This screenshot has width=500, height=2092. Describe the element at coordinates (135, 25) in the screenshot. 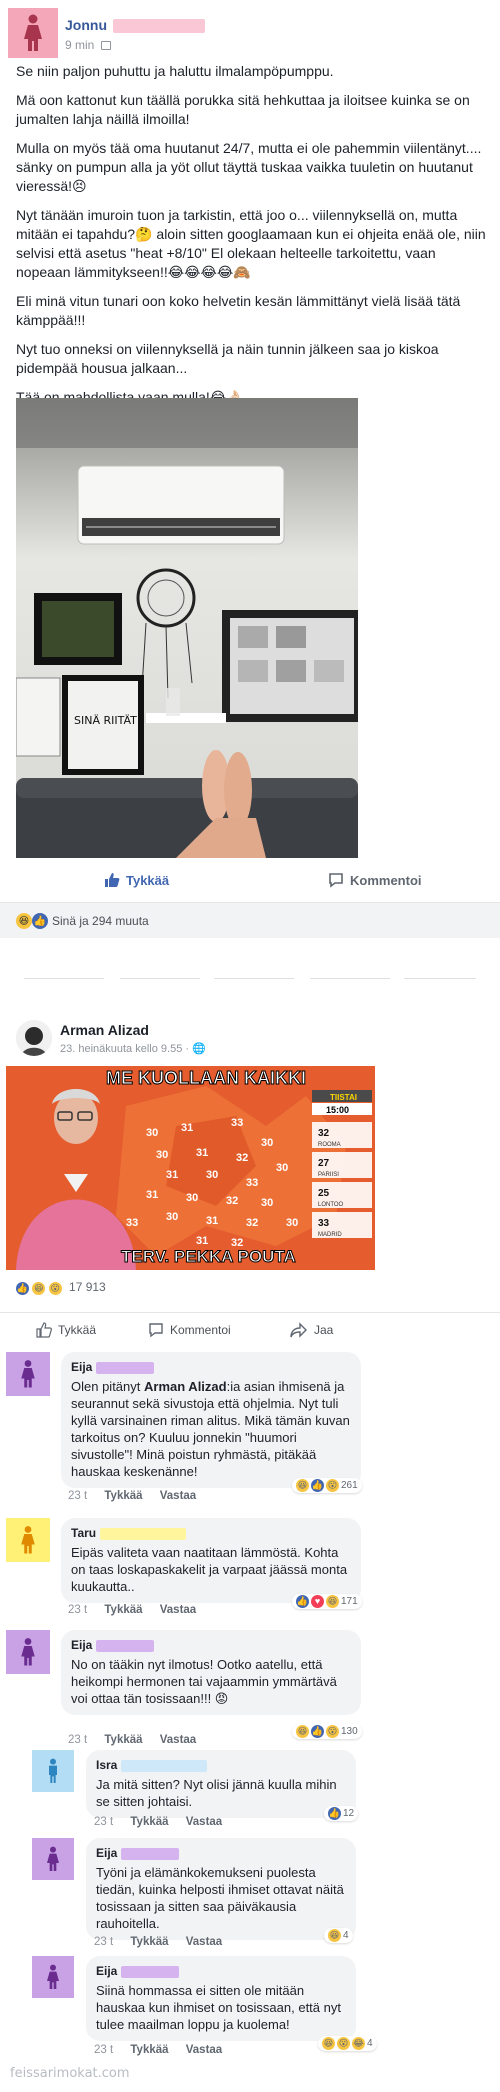

I see `author-name: Jonnu` at that location.